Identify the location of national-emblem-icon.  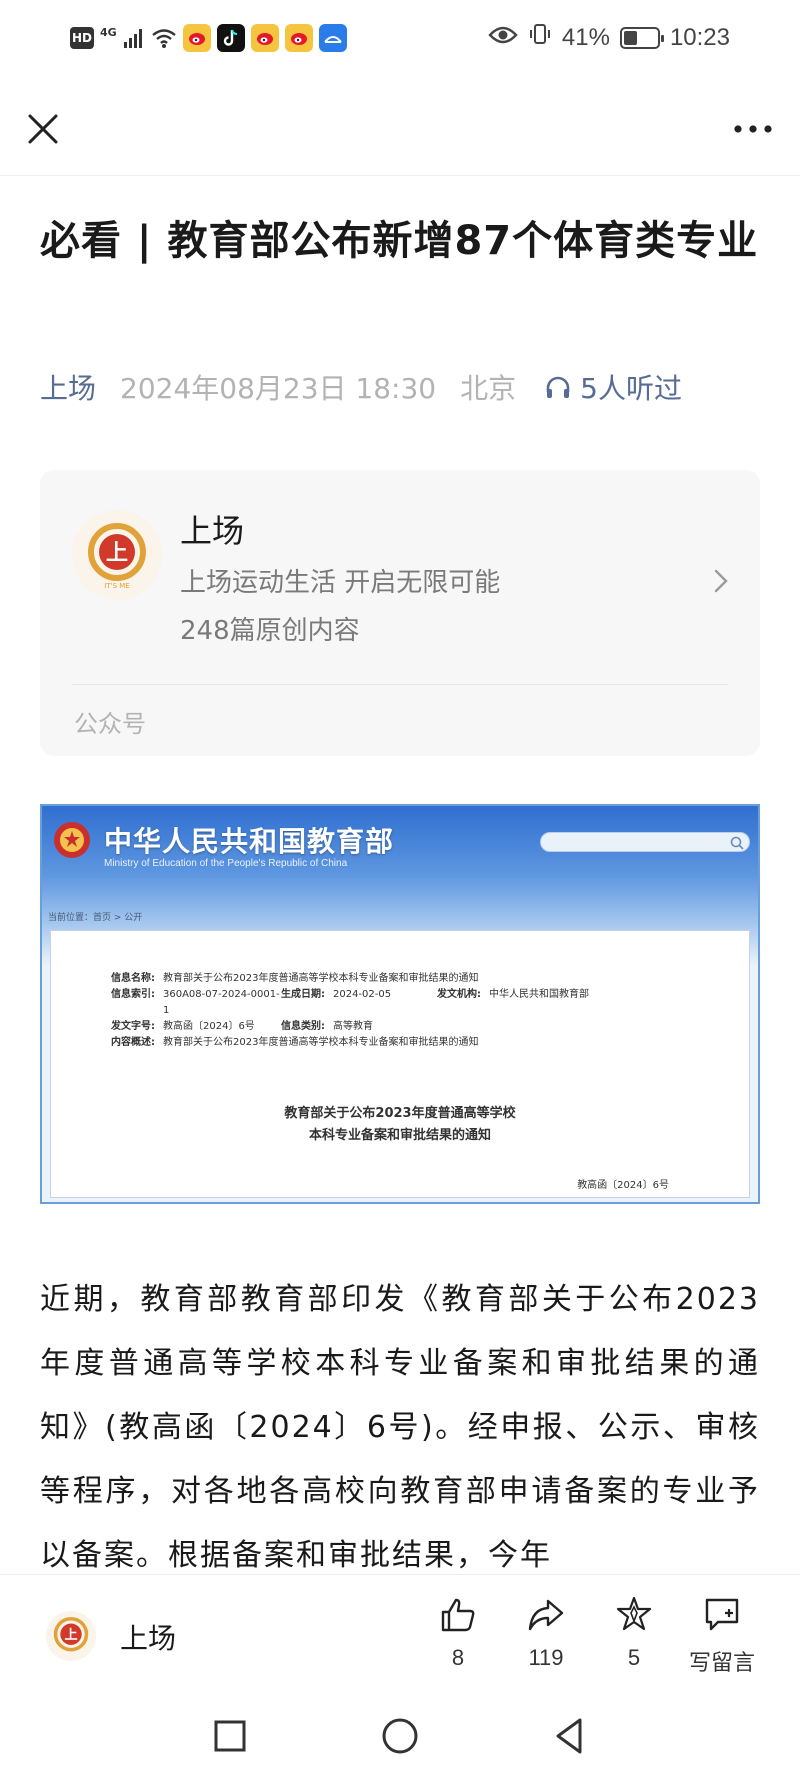
(72, 840).